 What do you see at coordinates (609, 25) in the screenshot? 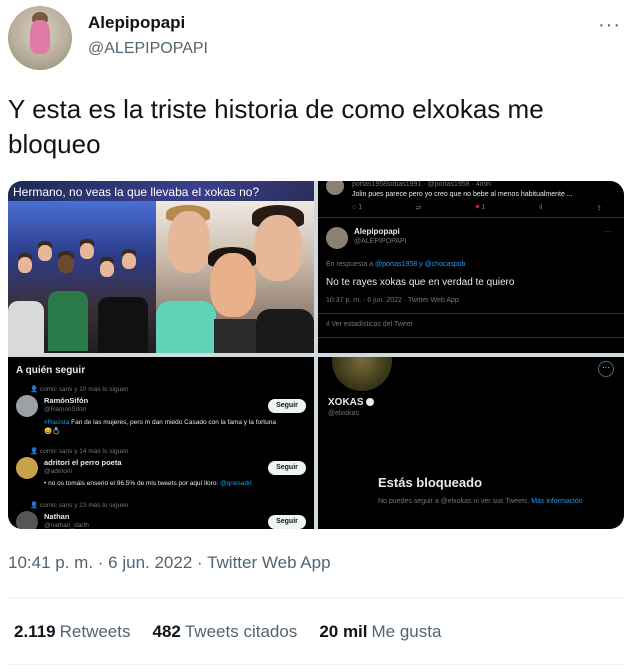
I see `more-options-icon: ···` at bounding box center [609, 25].